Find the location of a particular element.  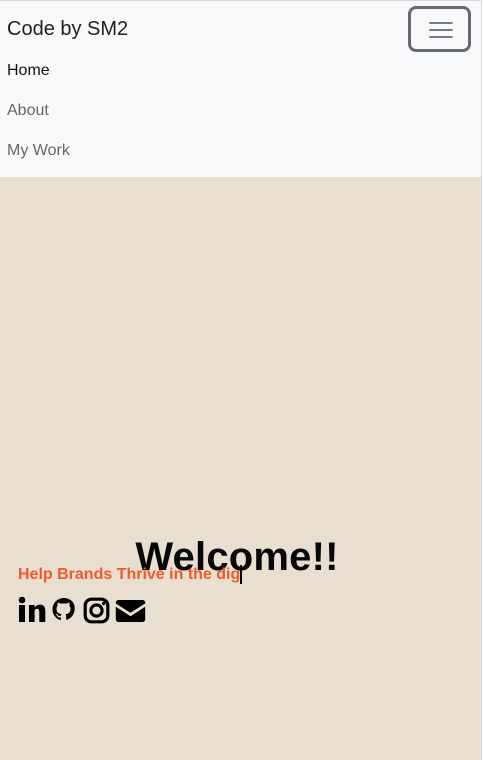

menu-toggle-button is located at coordinates (439, 29).